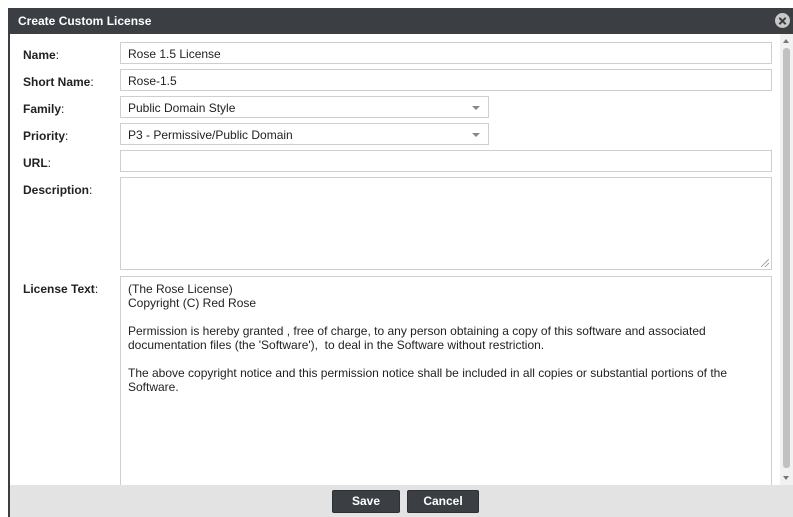 Image resolution: width=793 pixels, height=517 pixels. What do you see at coordinates (304, 107) in the screenshot?
I see `family-select: Public Domain Style` at bounding box center [304, 107].